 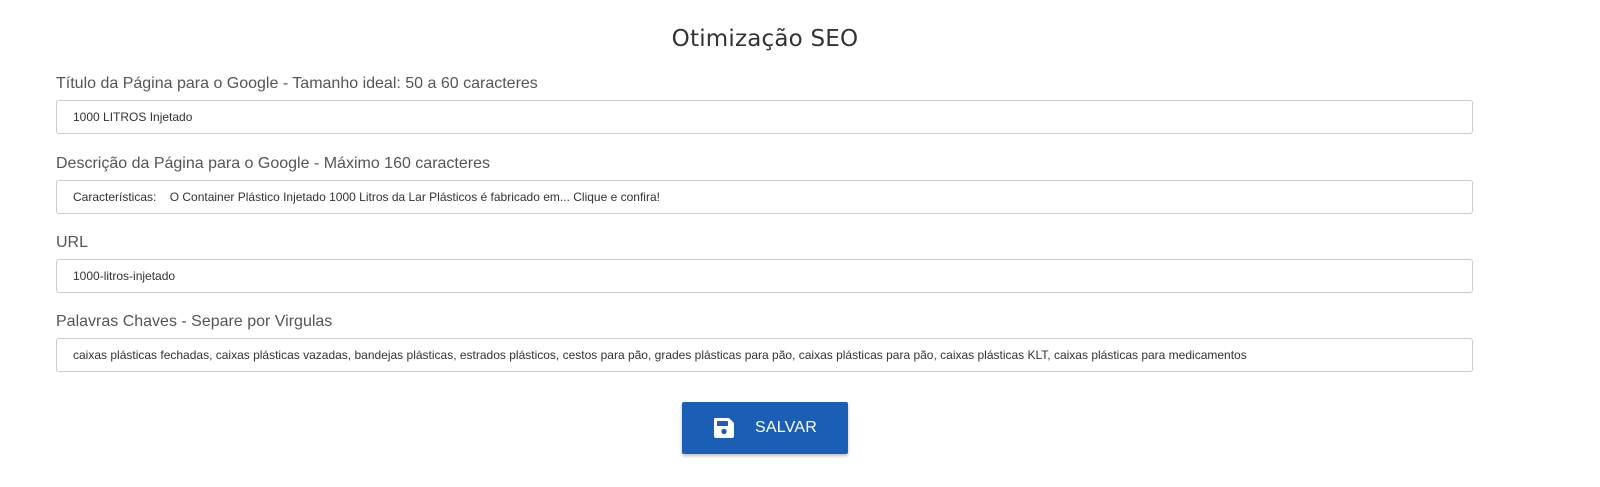 What do you see at coordinates (194, 321) in the screenshot?
I see `keywords-label: Palavras Chaves - Separe por Virgulas` at bounding box center [194, 321].